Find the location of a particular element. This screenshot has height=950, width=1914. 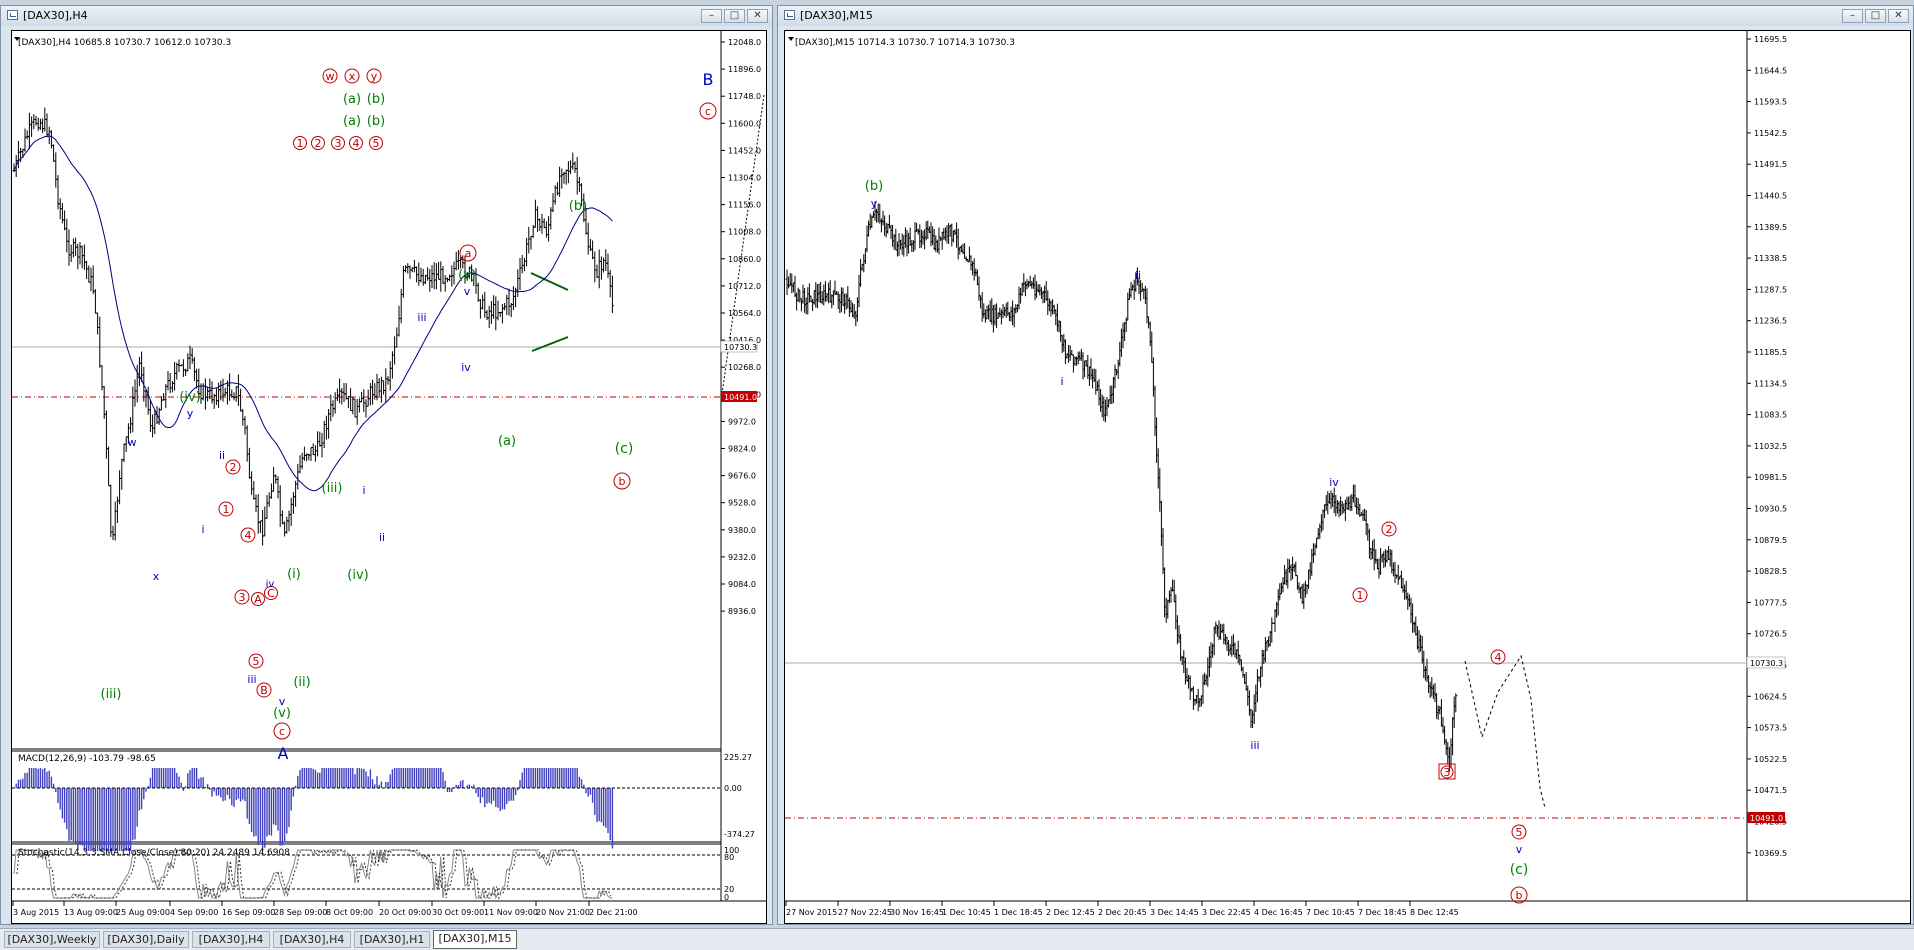

time-label: 11 Nov 09:00 is located at coordinates (511, 912).